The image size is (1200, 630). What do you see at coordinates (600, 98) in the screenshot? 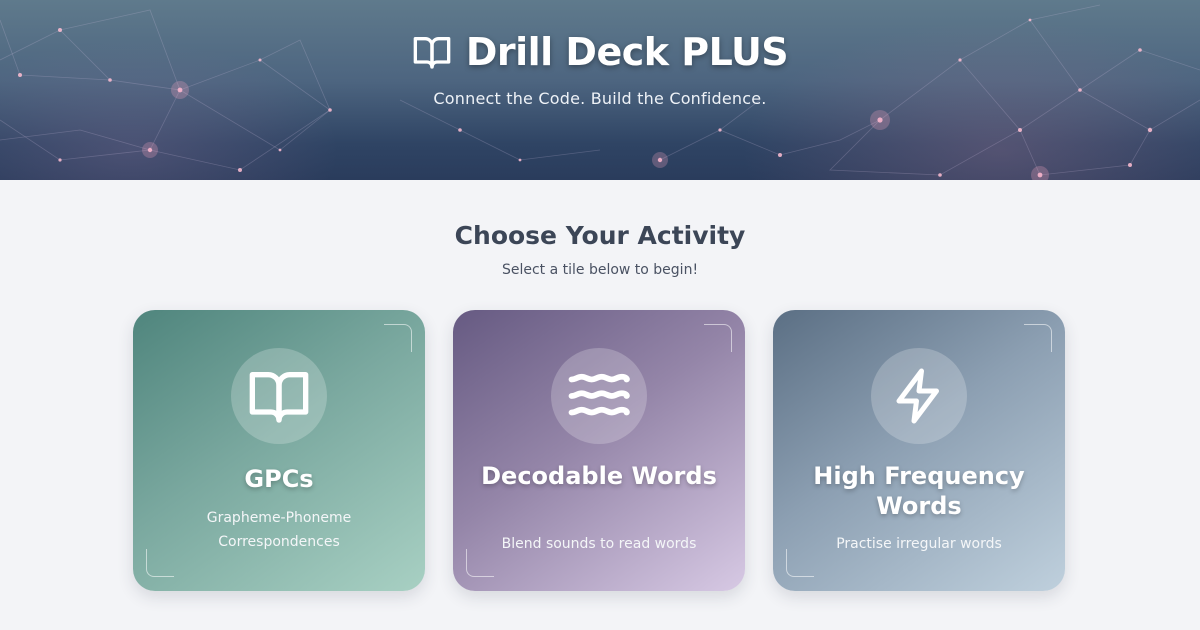
I see `app-tagline: Connect the Code. Build the Confidence.` at bounding box center [600, 98].